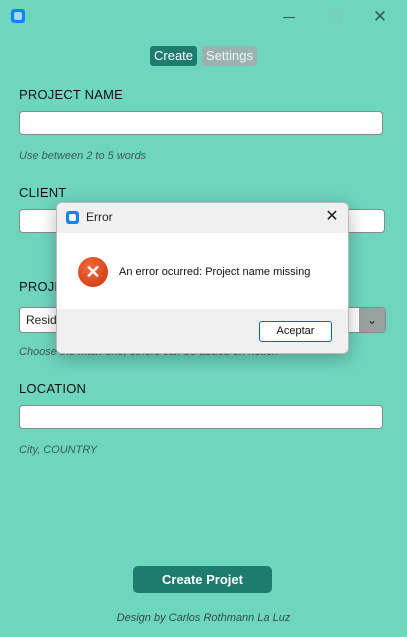 This screenshot has height=637, width=407. I want to click on project-type-selected: Resid, so click(41, 320).